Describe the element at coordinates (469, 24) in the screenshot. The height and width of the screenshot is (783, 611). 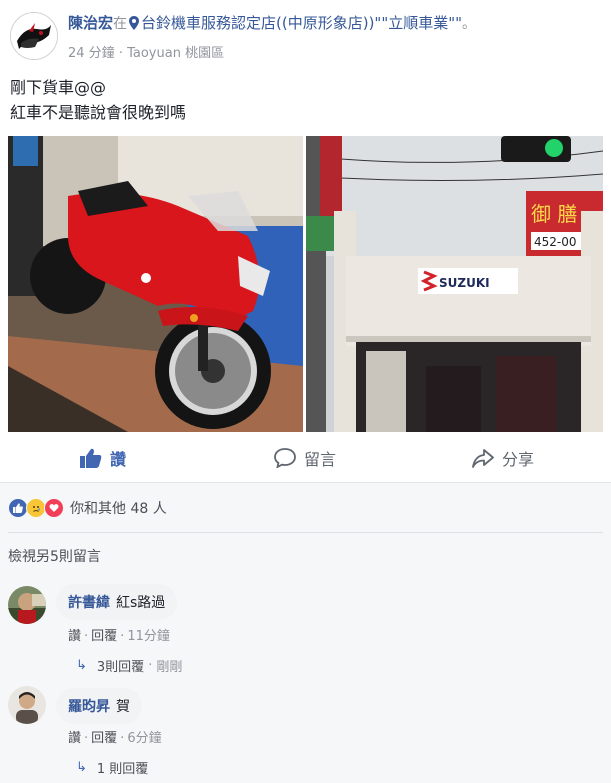
I see `header-suffix: 。` at that location.